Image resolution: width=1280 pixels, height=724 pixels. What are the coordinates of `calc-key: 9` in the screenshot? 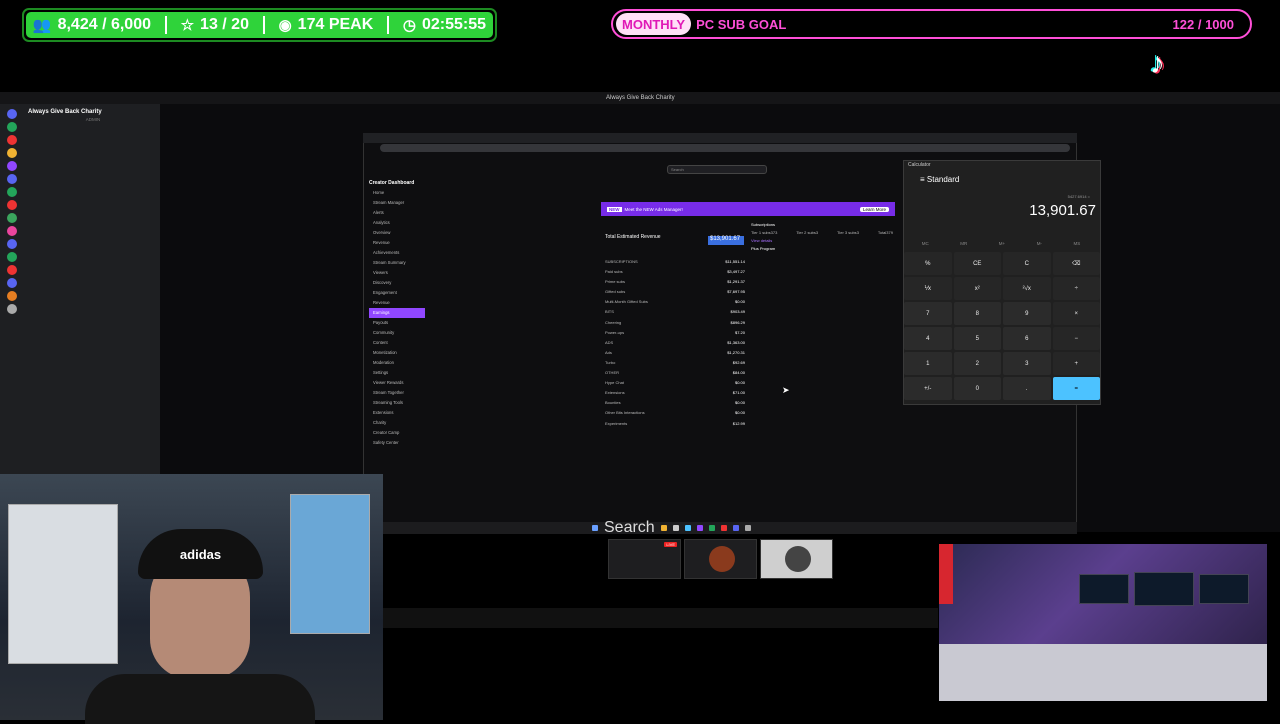 It's located at (1027, 313).